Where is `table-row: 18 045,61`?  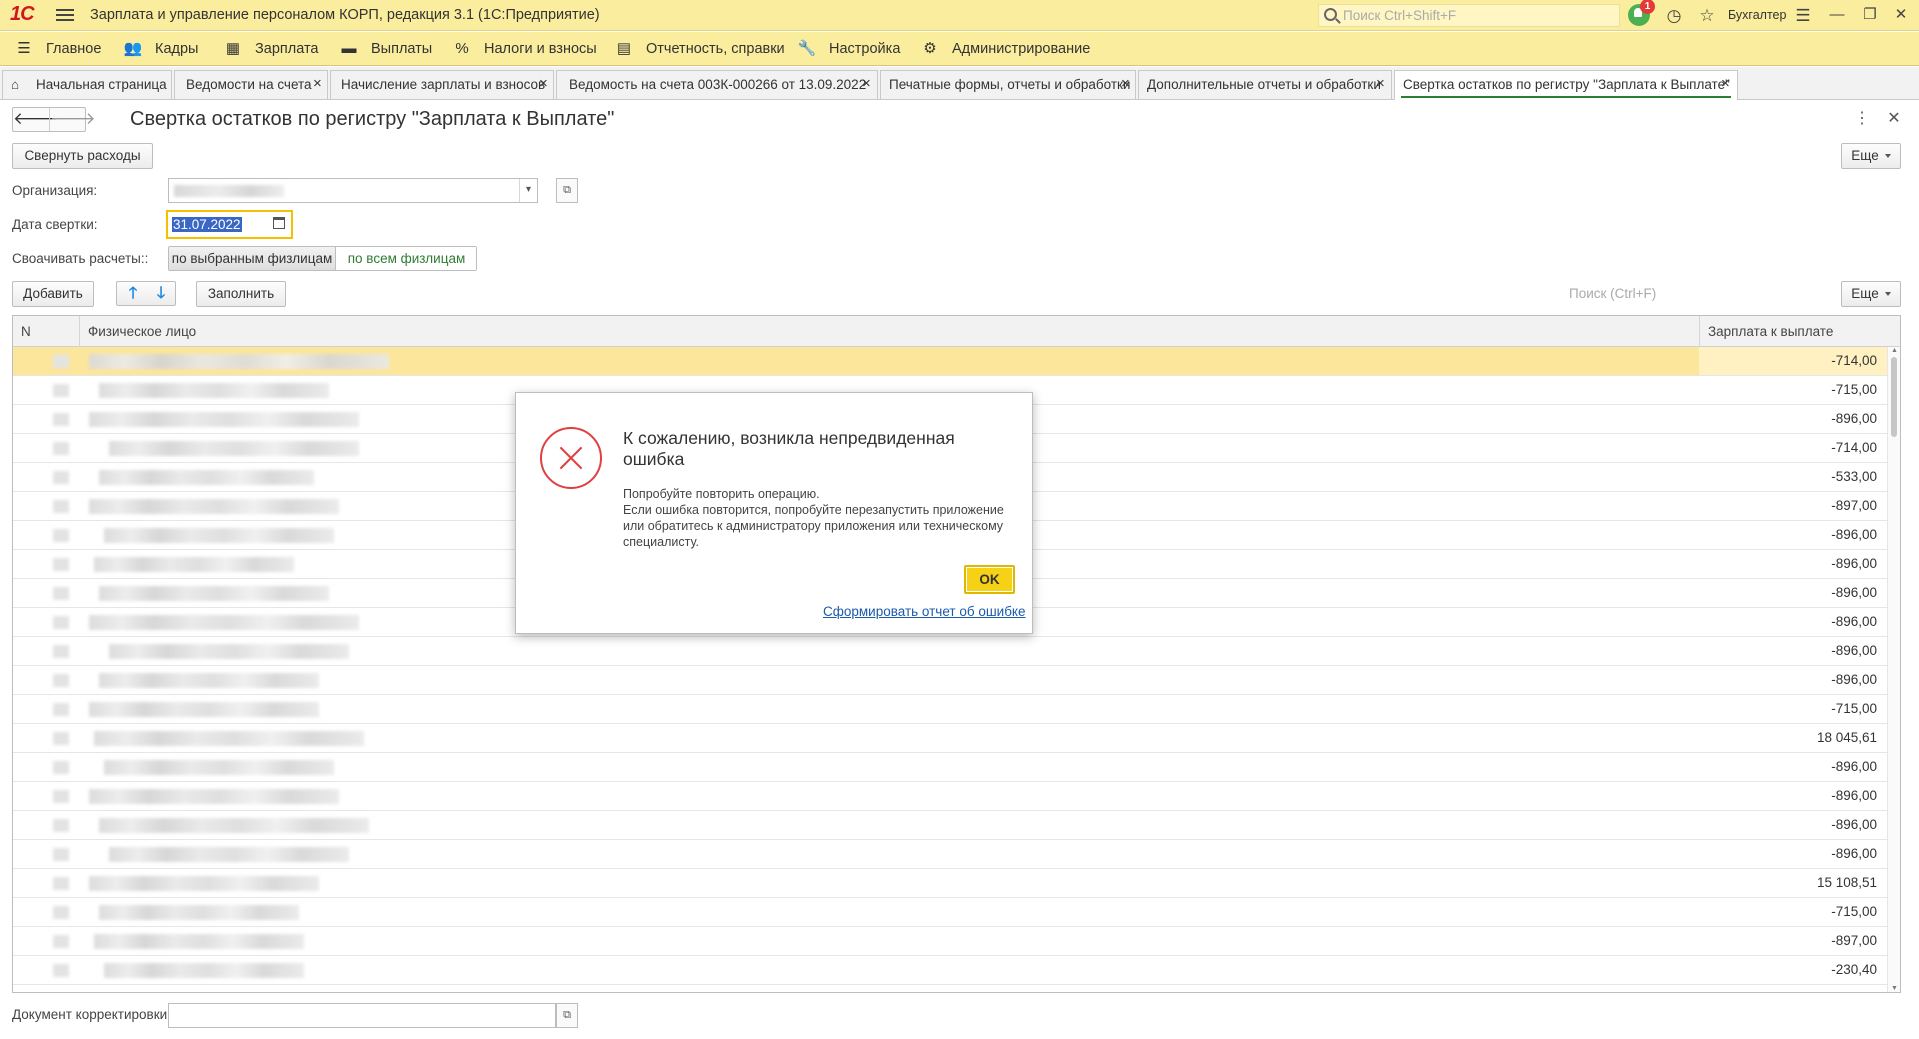 table-row: 18 045,61 is located at coordinates (951, 738).